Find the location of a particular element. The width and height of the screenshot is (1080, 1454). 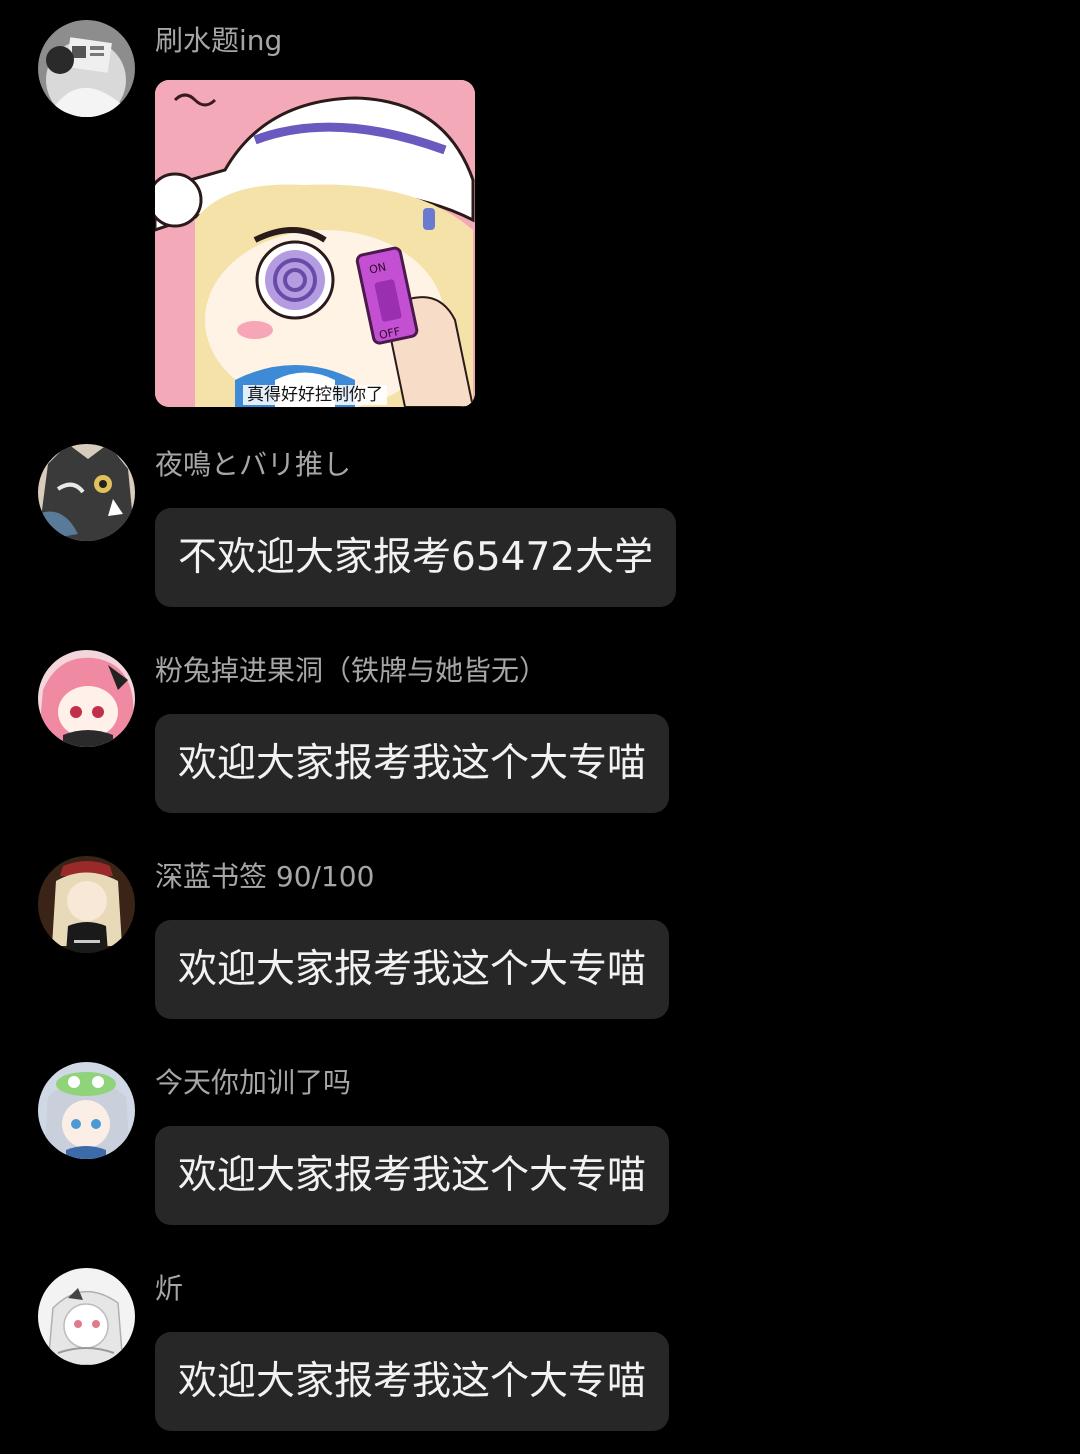

sticker-image: ON OFF 真得好好控制你了 is located at coordinates (315, 243).